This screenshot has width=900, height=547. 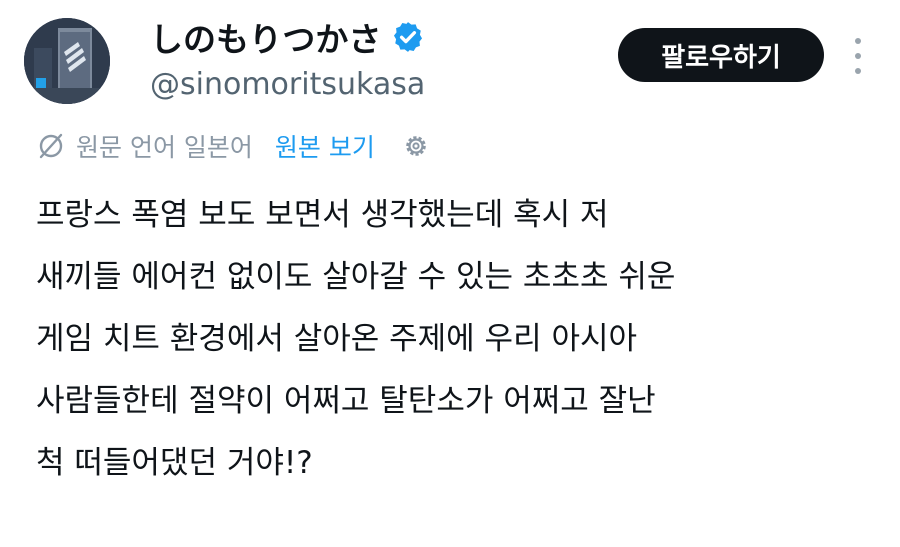 I want to click on follow-button: 팔로우하기, so click(x=721, y=55).